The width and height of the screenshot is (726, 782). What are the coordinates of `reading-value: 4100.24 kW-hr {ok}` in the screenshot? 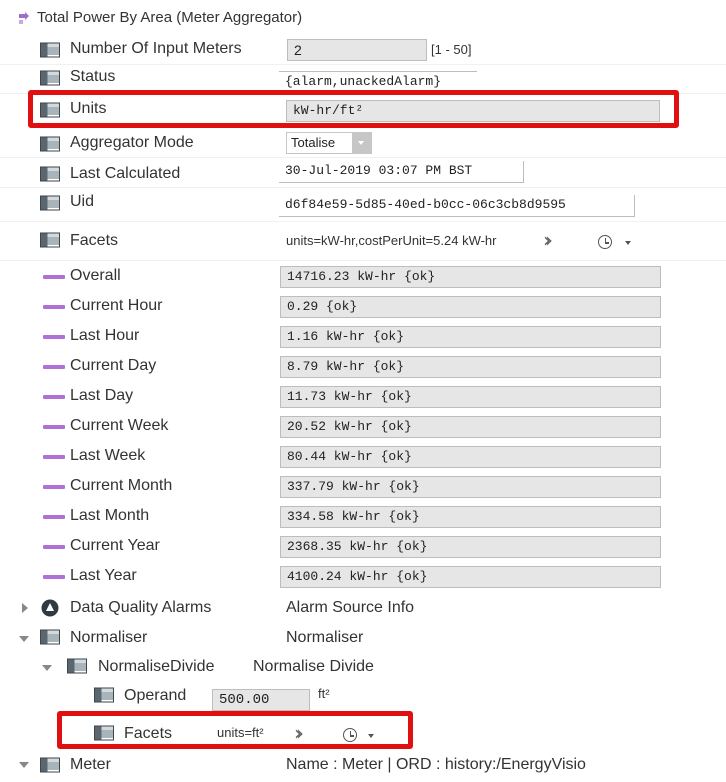 It's located at (470, 577).